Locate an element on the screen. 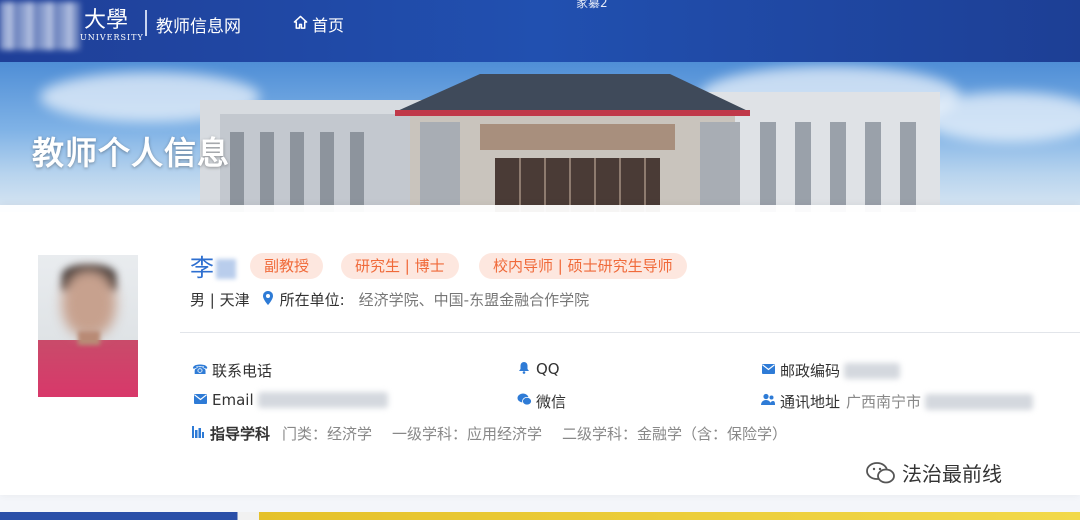  window-title: 家纂2 is located at coordinates (592, 5).